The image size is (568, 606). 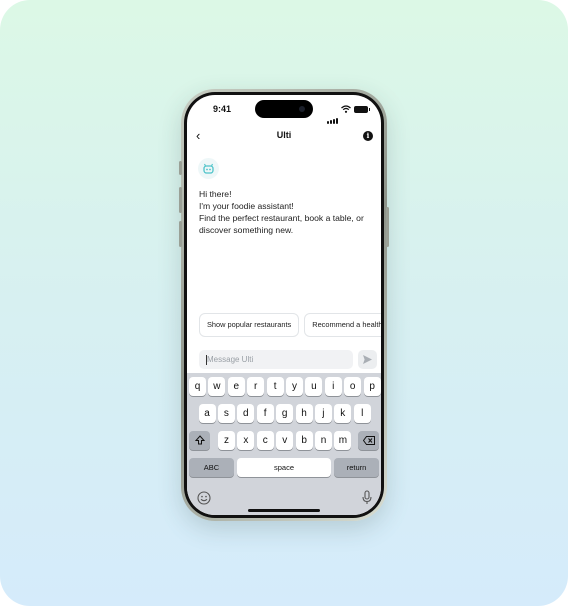 I want to click on message-line: Hi there!, so click(x=215, y=194).